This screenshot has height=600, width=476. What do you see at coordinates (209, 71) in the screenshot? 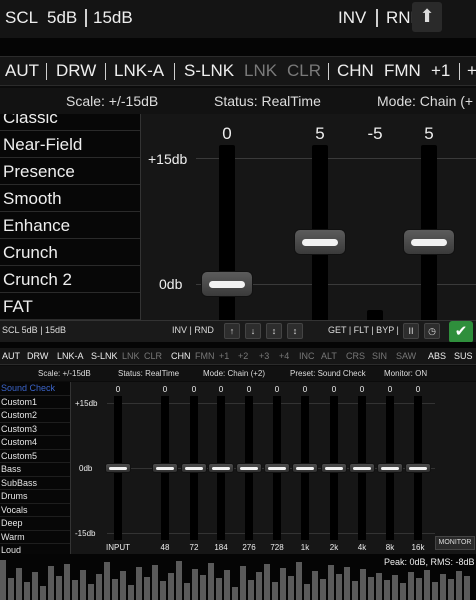
I see `chain-item-s-lnk: S-LNK` at bounding box center [209, 71].